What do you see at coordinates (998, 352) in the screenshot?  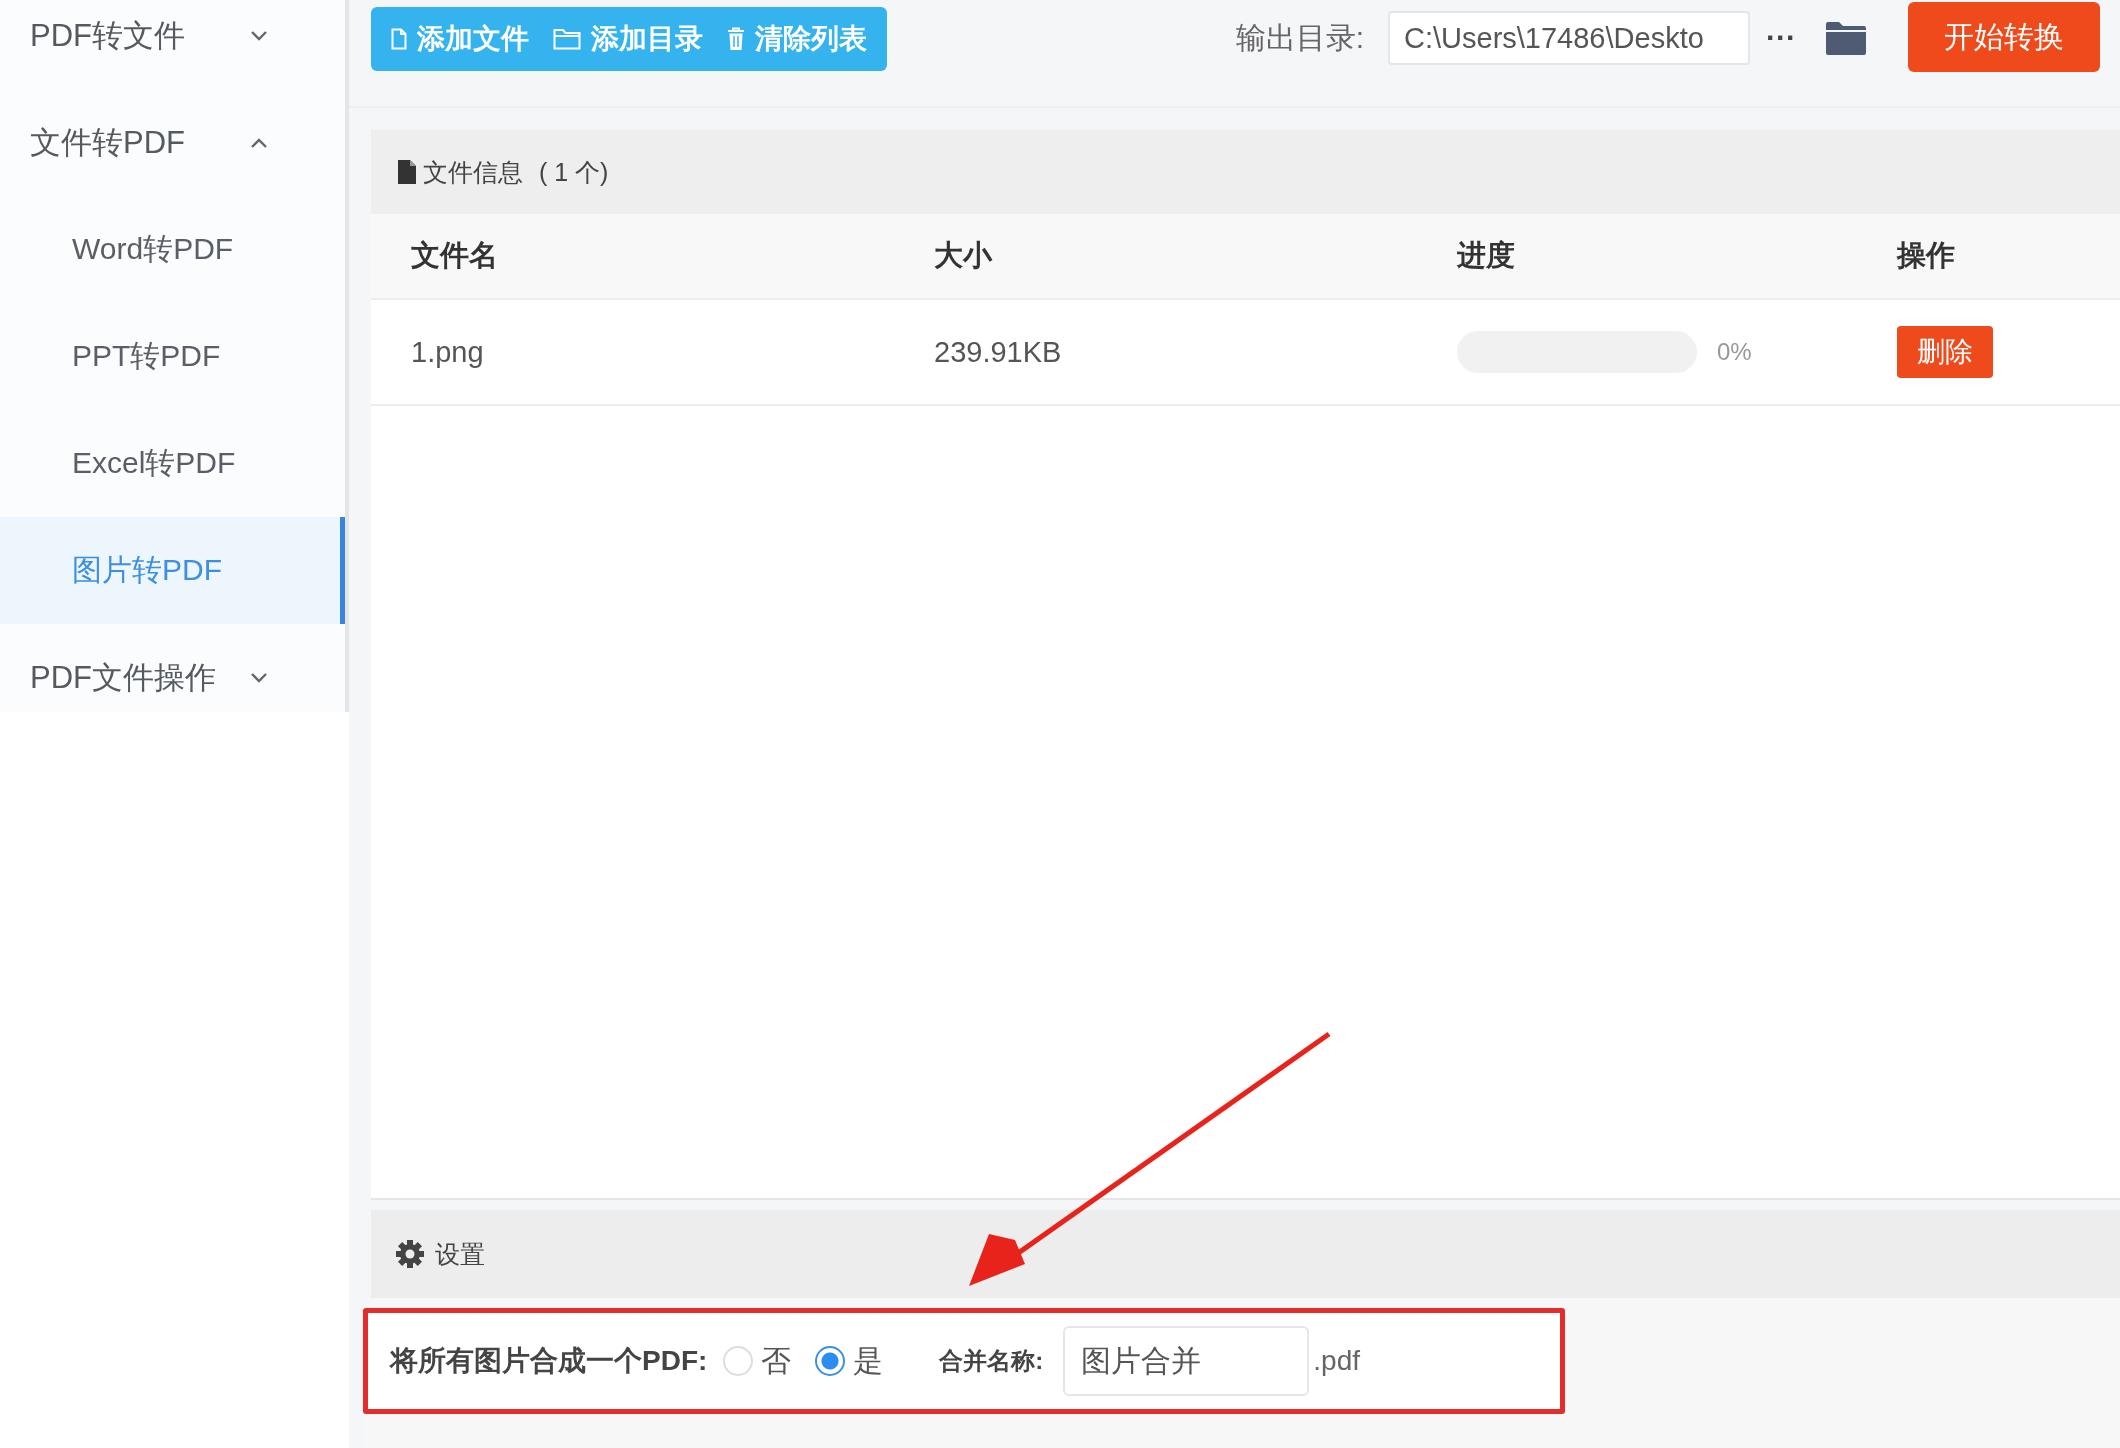 I see `file-size-cell-text: 239.91KB` at bounding box center [998, 352].